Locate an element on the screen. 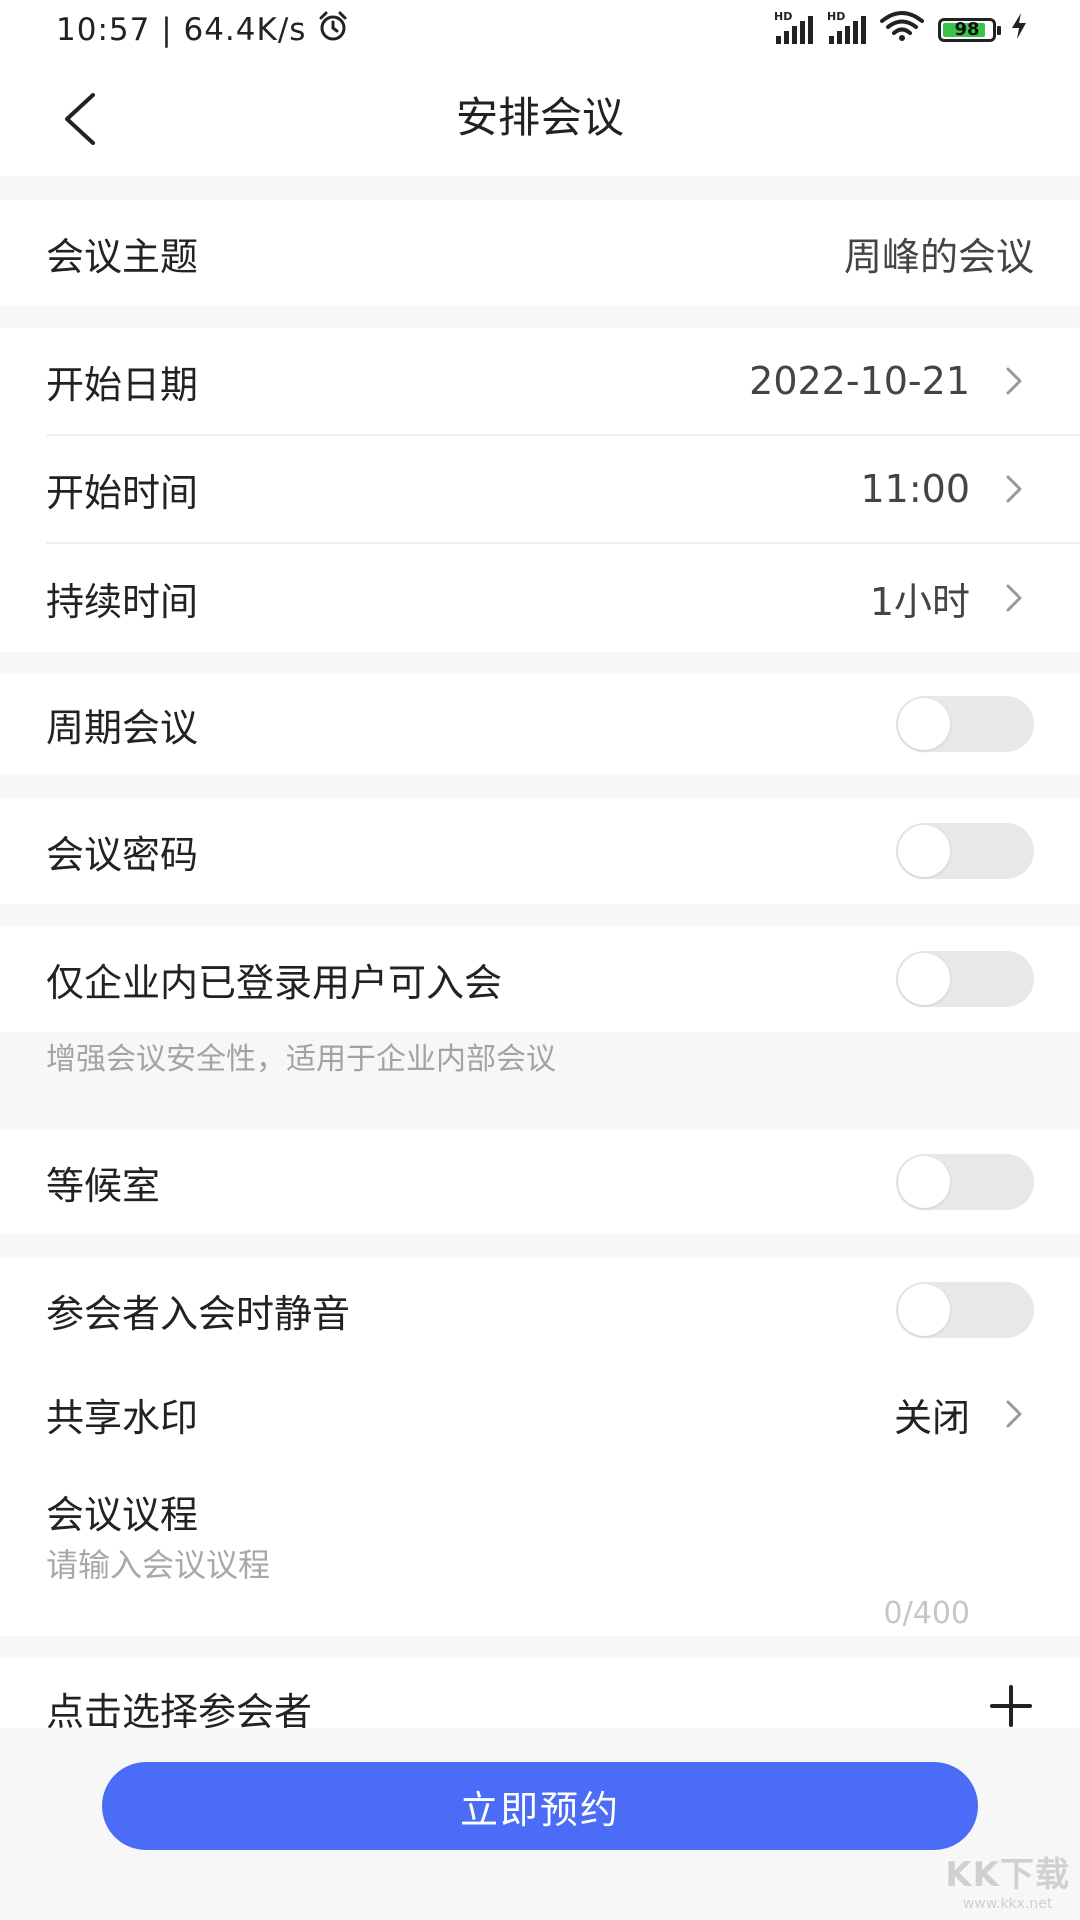 Image resolution: width=1080 pixels, height=1920 pixels. enterprise-only-row: 仅企业内已登录用户可入会 is located at coordinates (540, 979).